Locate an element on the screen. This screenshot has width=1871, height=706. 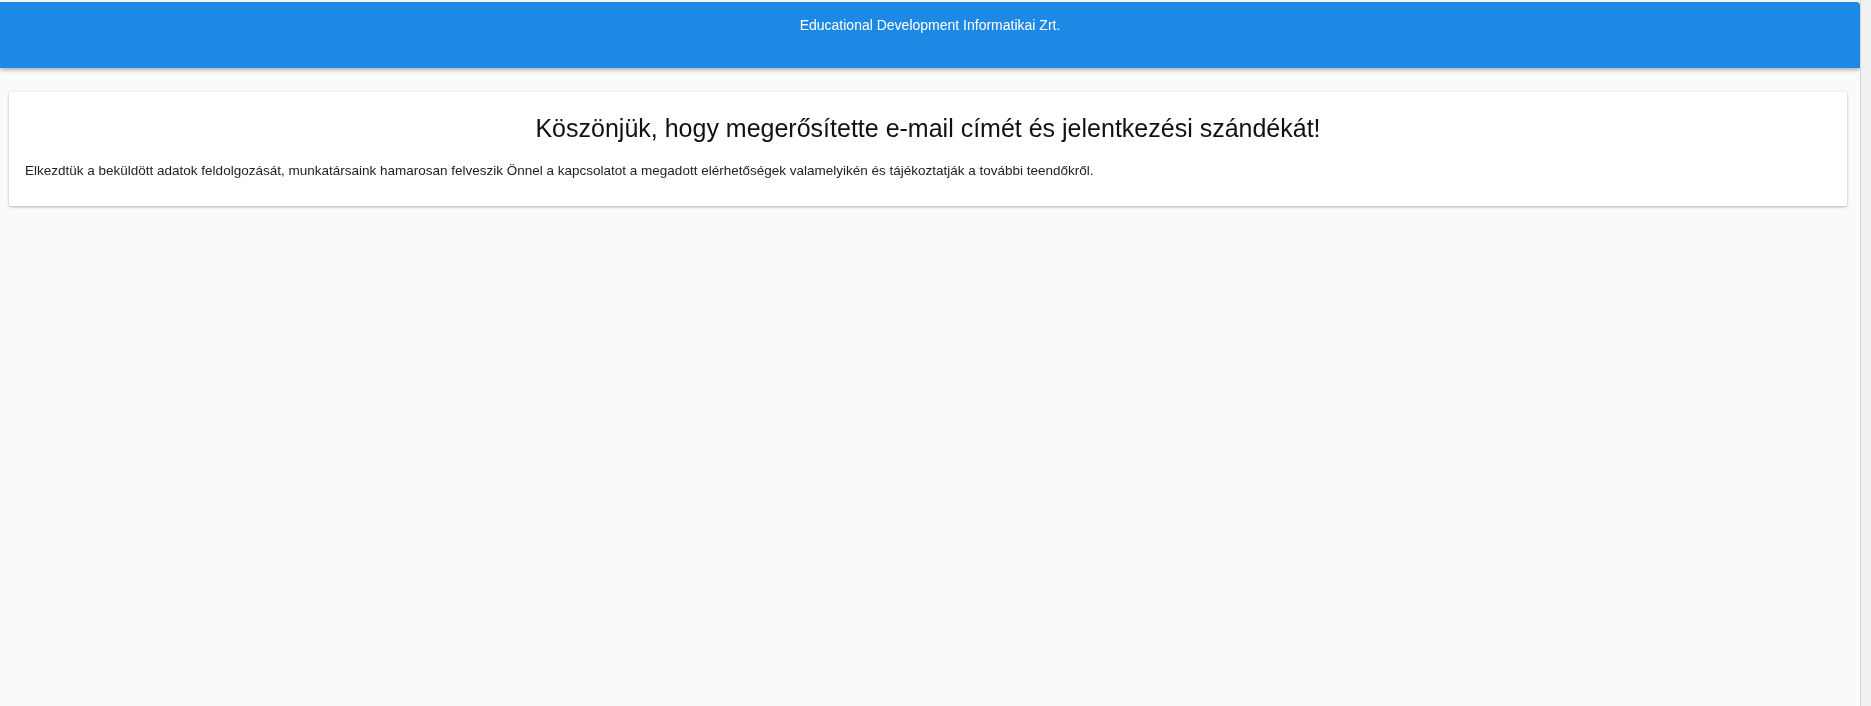
confirmation-message: Elkezdtük a beküldött adatok feldolgozását, munkatársaink hamarosan felveszik Önnel a kapcsolatot a megadott elérhetőségek valamelyikén és tájékoztatják a további teendőkről. is located at coordinates (560, 170).